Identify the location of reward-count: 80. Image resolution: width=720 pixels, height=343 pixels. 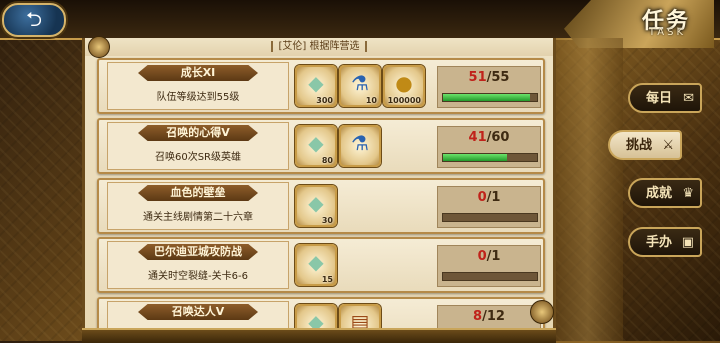
(327, 160).